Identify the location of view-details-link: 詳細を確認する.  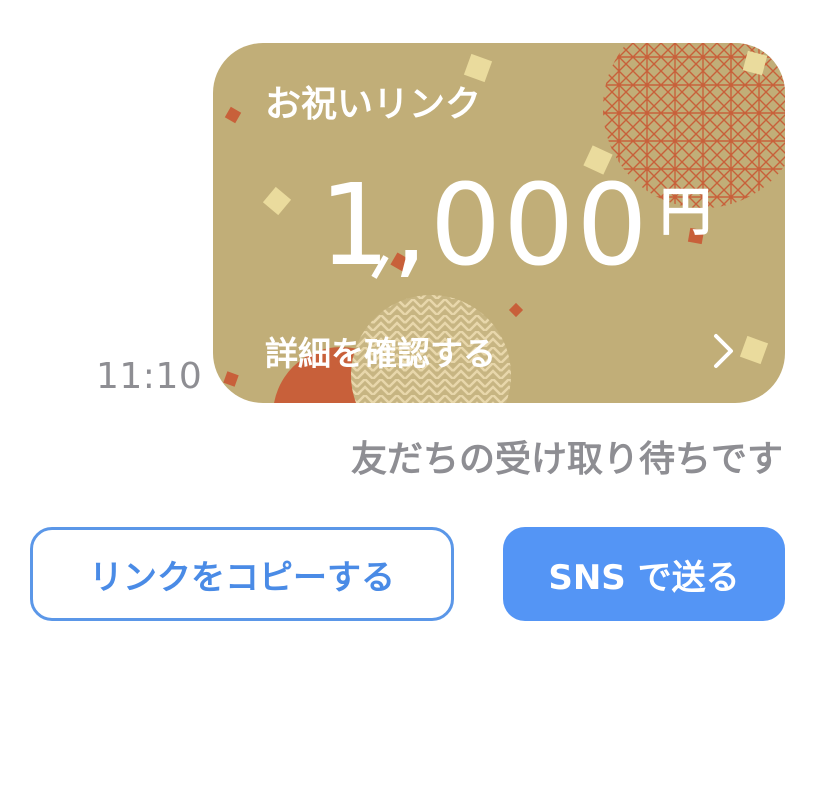
(380, 351).